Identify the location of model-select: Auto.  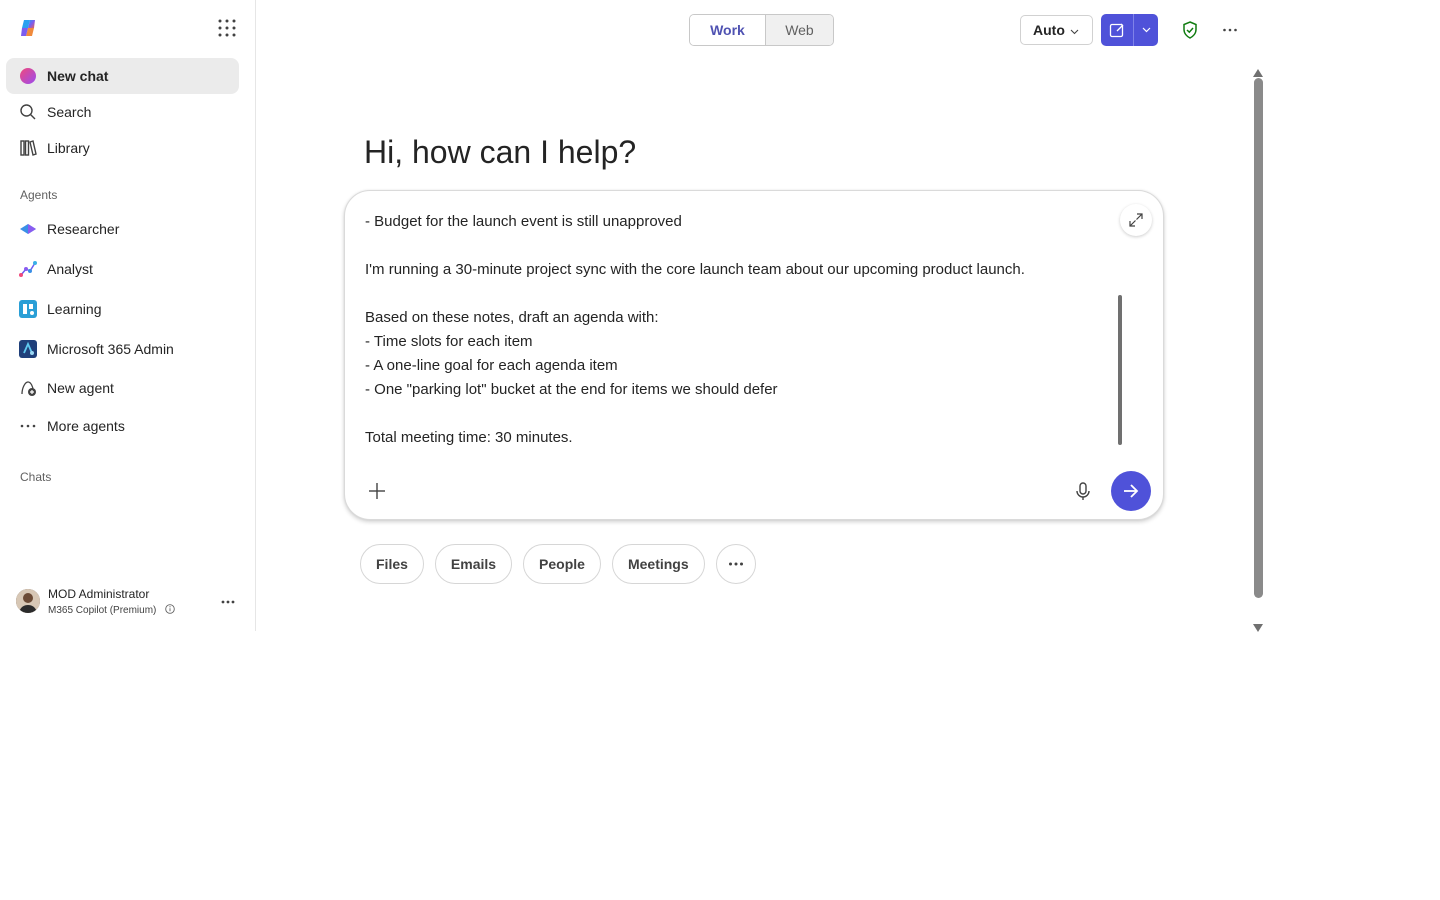
(1056, 30).